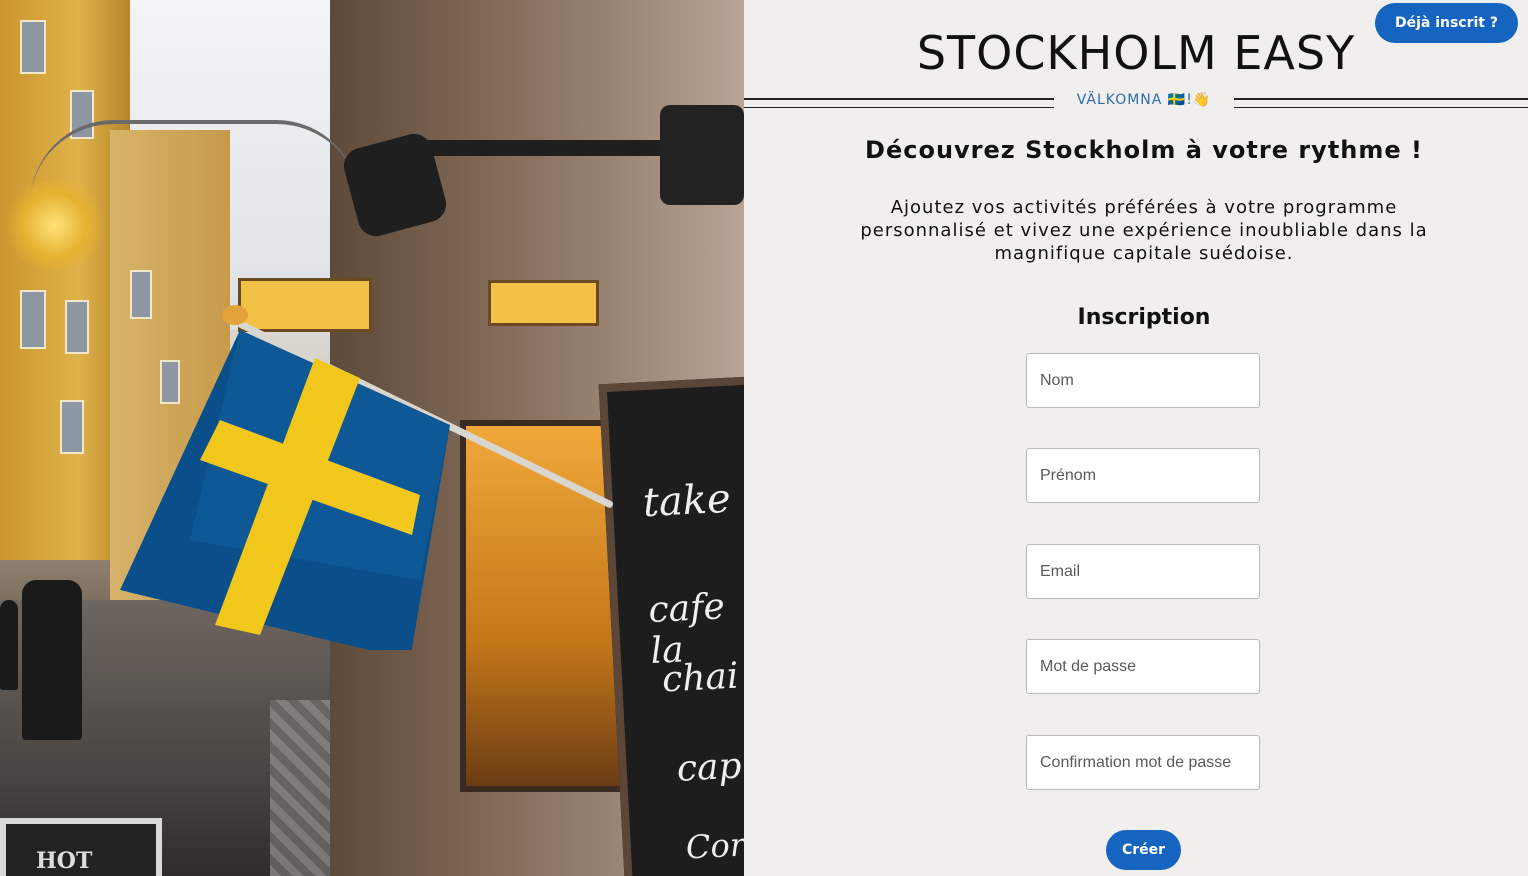 The image size is (1528, 876). I want to click on tagline: Découvrez Stockholm à votre rythme !, so click(1144, 150).